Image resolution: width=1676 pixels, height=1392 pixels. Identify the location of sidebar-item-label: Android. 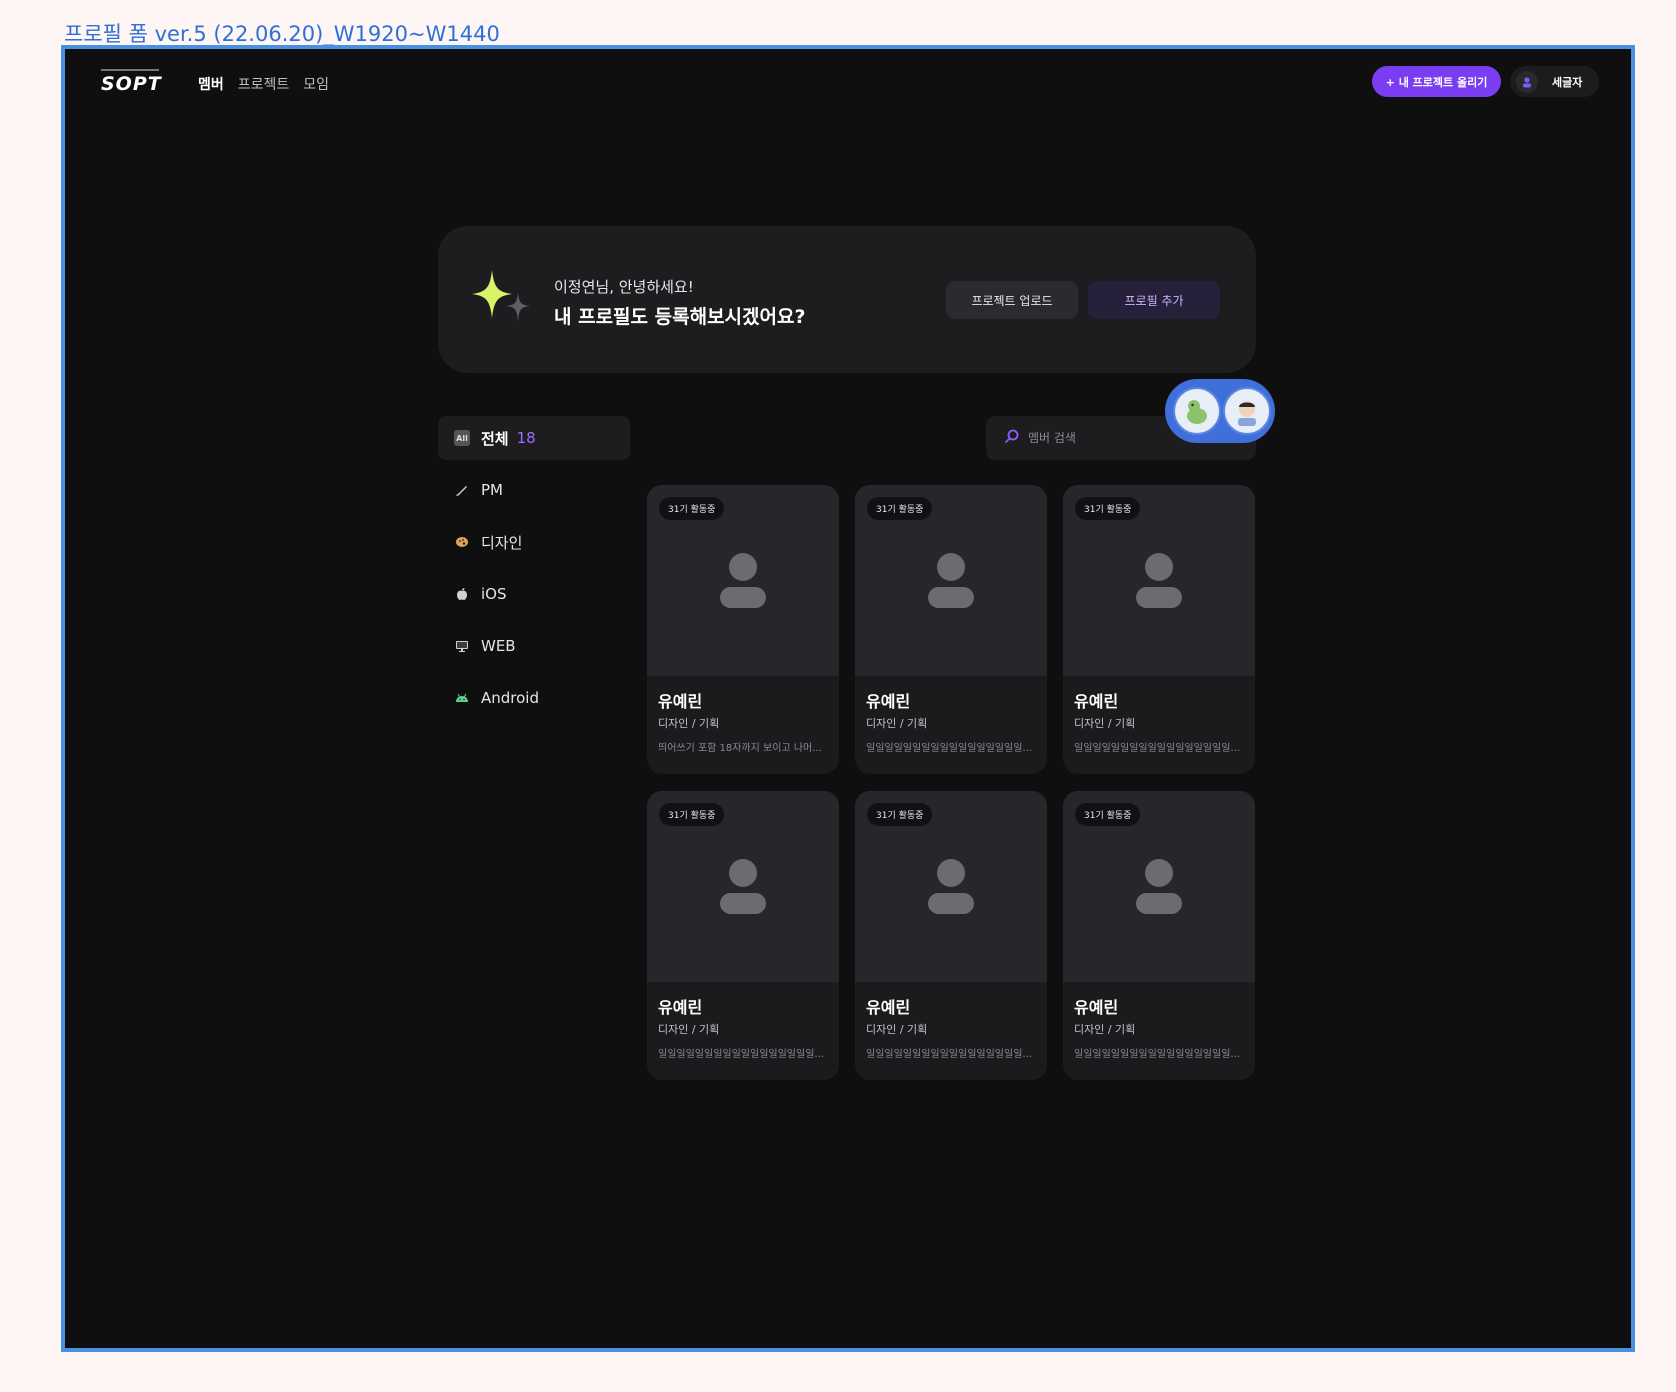
(510, 698).